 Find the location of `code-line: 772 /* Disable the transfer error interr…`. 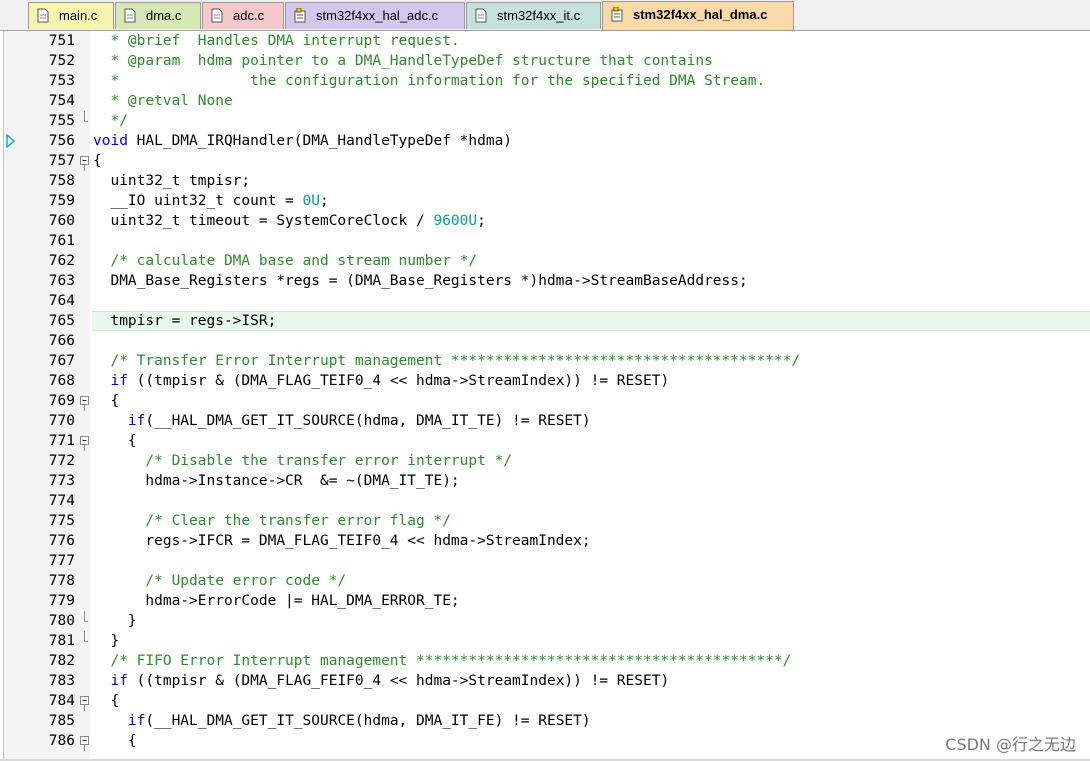

code-line: 772 /* Disable the transfer error interr… is located at coordinates (545, 461).